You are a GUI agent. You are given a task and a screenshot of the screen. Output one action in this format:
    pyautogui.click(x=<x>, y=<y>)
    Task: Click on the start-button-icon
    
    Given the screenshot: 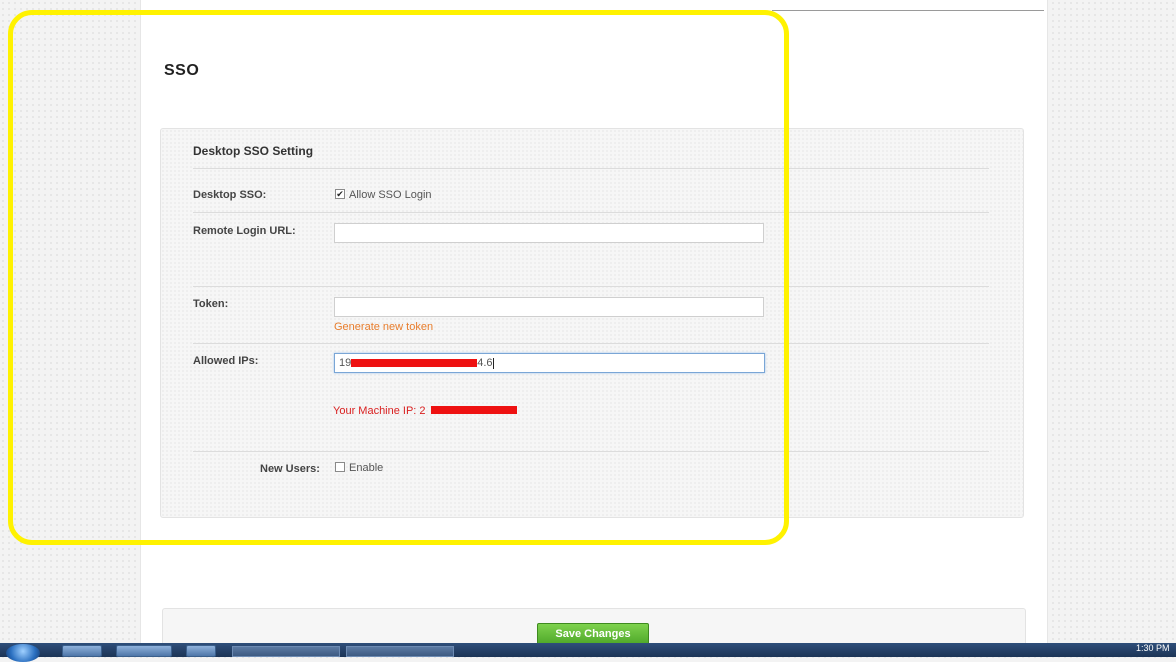 What is the action you would take?
    pyautogui.click(x=23, y=653)
    